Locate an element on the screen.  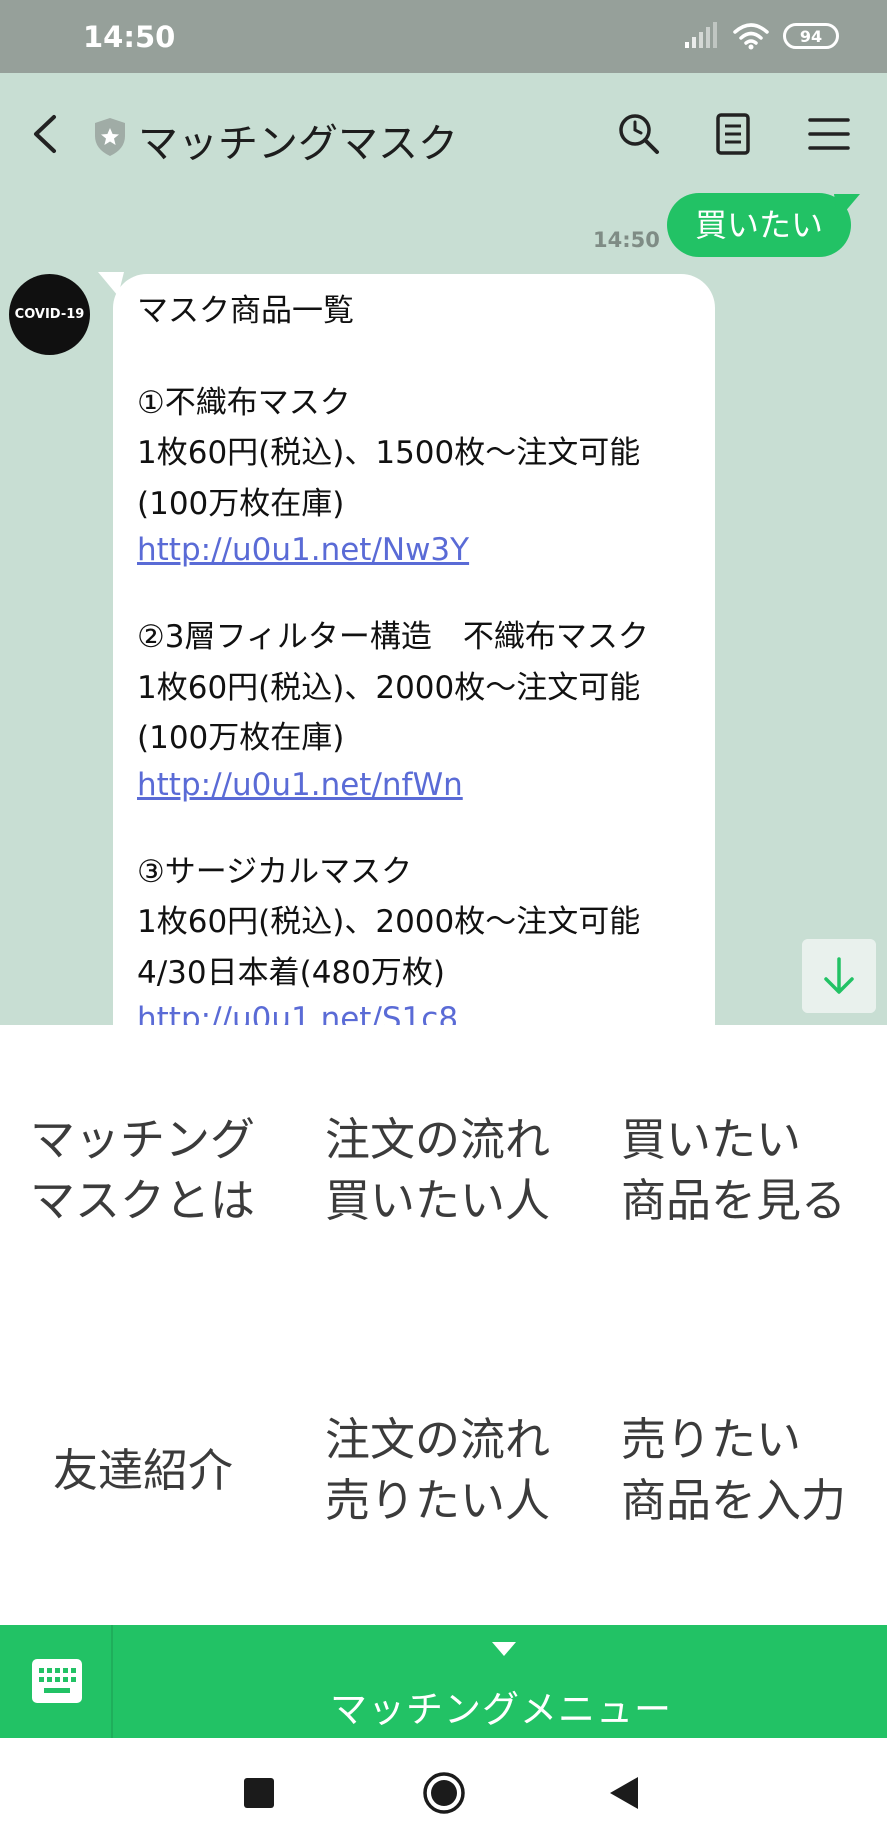
message-title: マスク商品一覧 is located at coordinates (245, 311).